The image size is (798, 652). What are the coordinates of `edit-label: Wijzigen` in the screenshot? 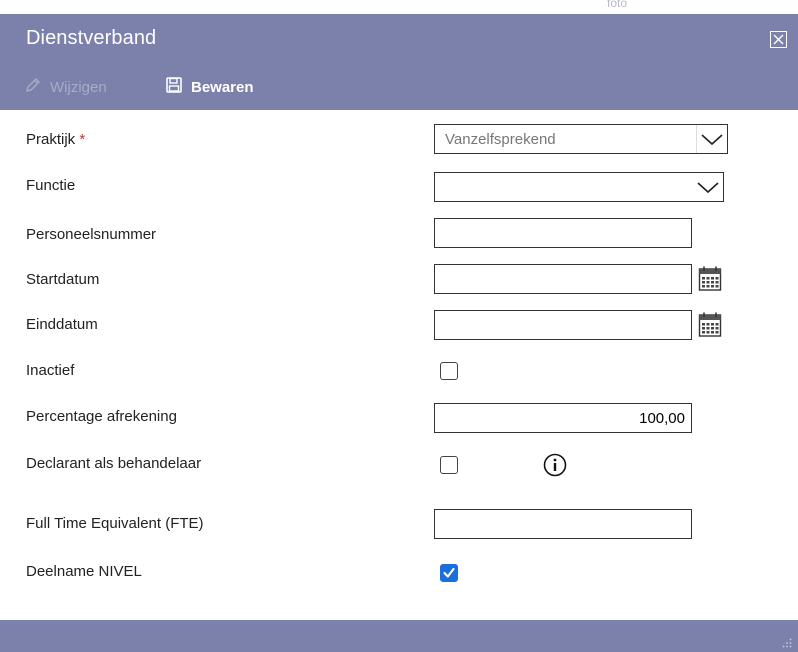 It's located at (78, 87).